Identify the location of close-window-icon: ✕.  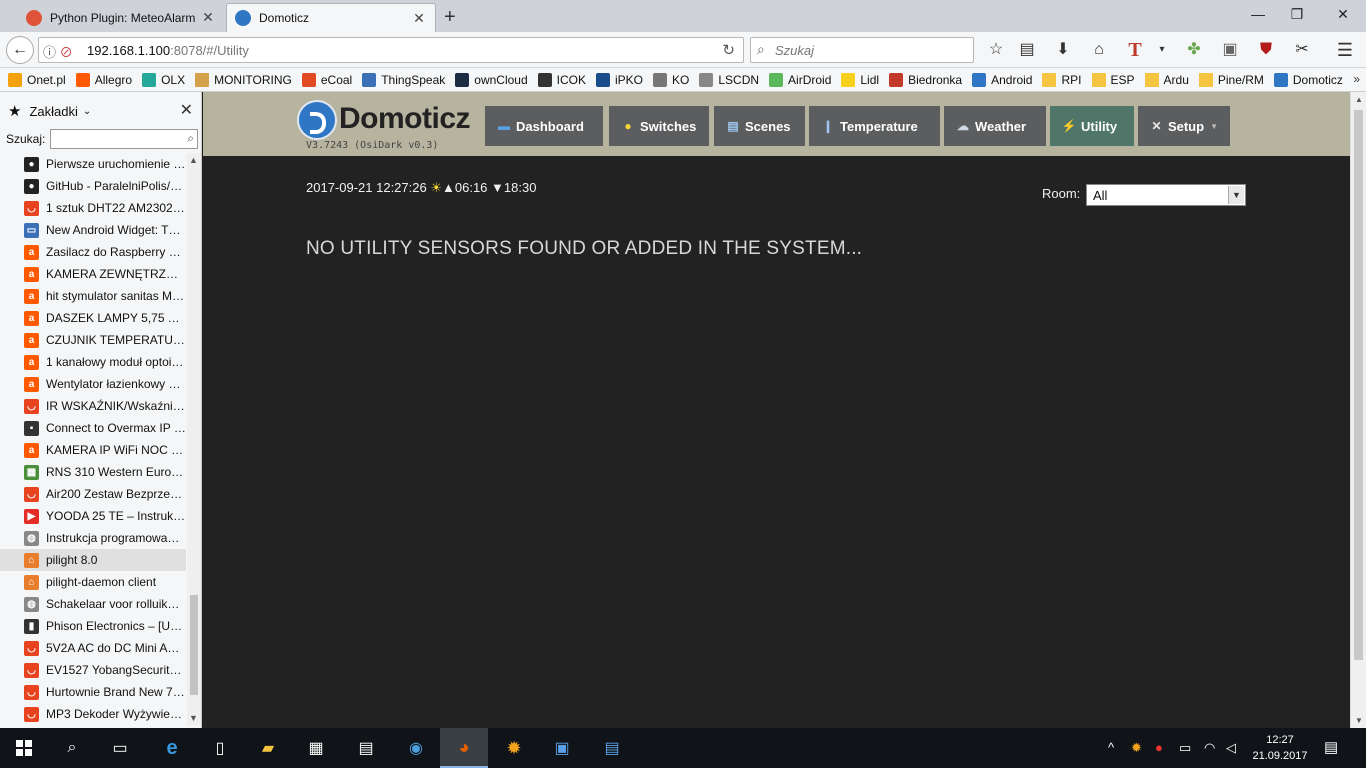
(1343, 14).